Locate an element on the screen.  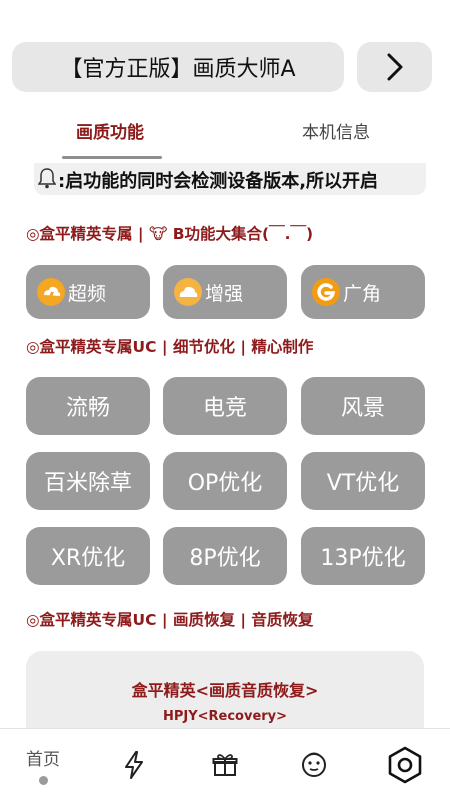
cloud-icon is located at coordinates (188, 292).